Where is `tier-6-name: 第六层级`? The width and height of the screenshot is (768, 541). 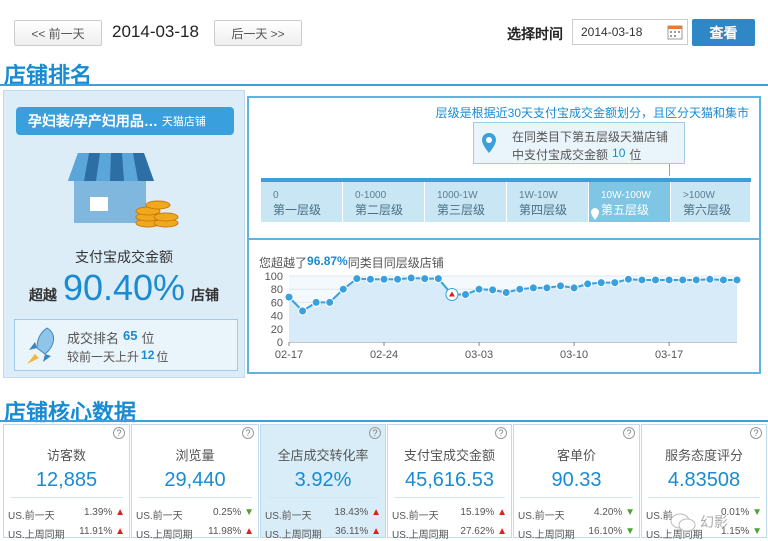 tier-6-name: 第六层级 is located at coordinates (707, 210).